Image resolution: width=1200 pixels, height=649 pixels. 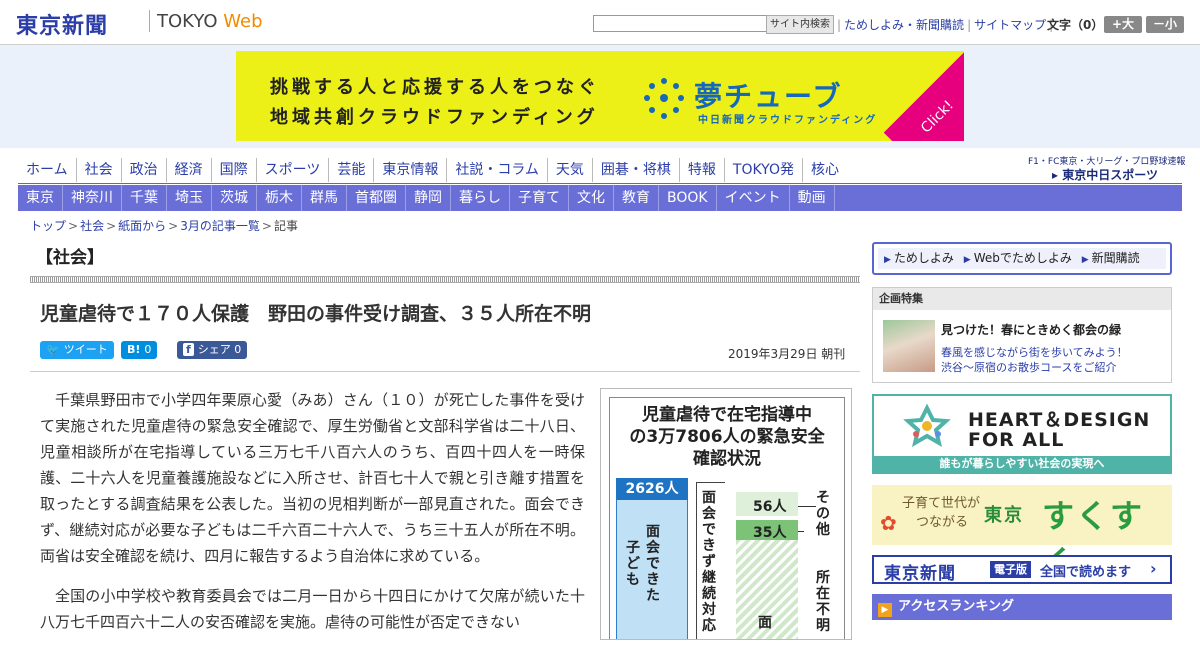 I want to click on tweet-button: 🐦 ツイート, so click(x=77, y=350).